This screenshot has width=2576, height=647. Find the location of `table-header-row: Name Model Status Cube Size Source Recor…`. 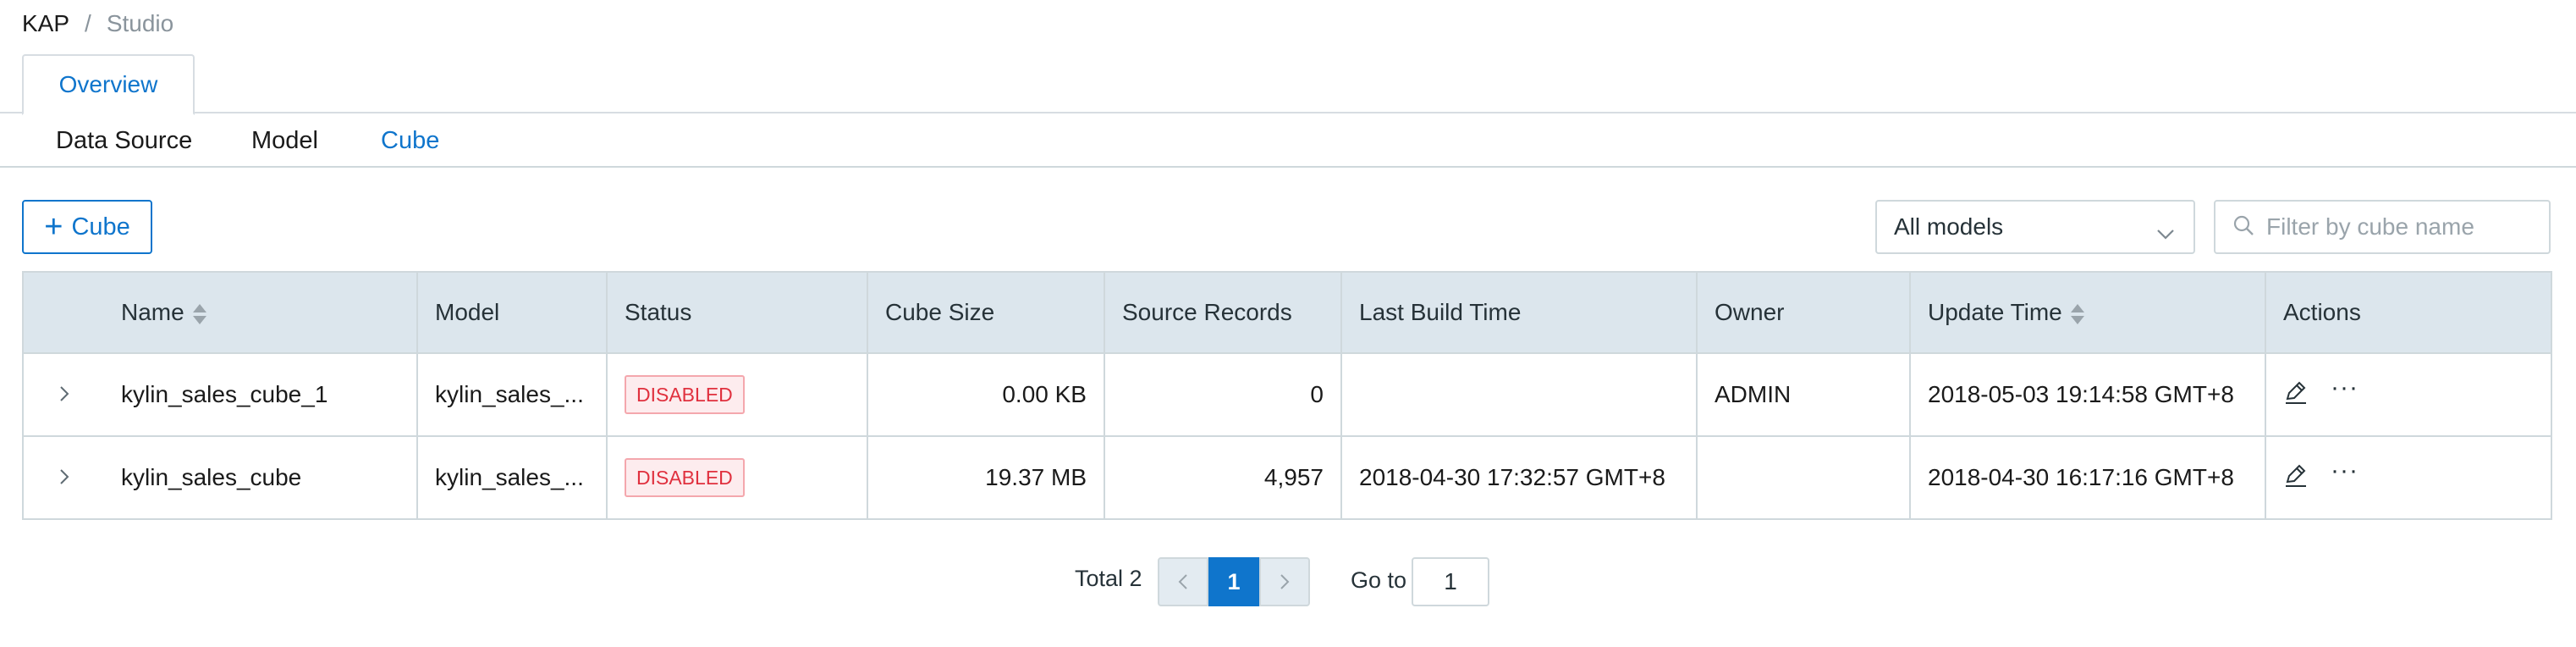

table-header-row: Name Model Status Cube Size Source Recor… is located at coordinates (1287, 313).